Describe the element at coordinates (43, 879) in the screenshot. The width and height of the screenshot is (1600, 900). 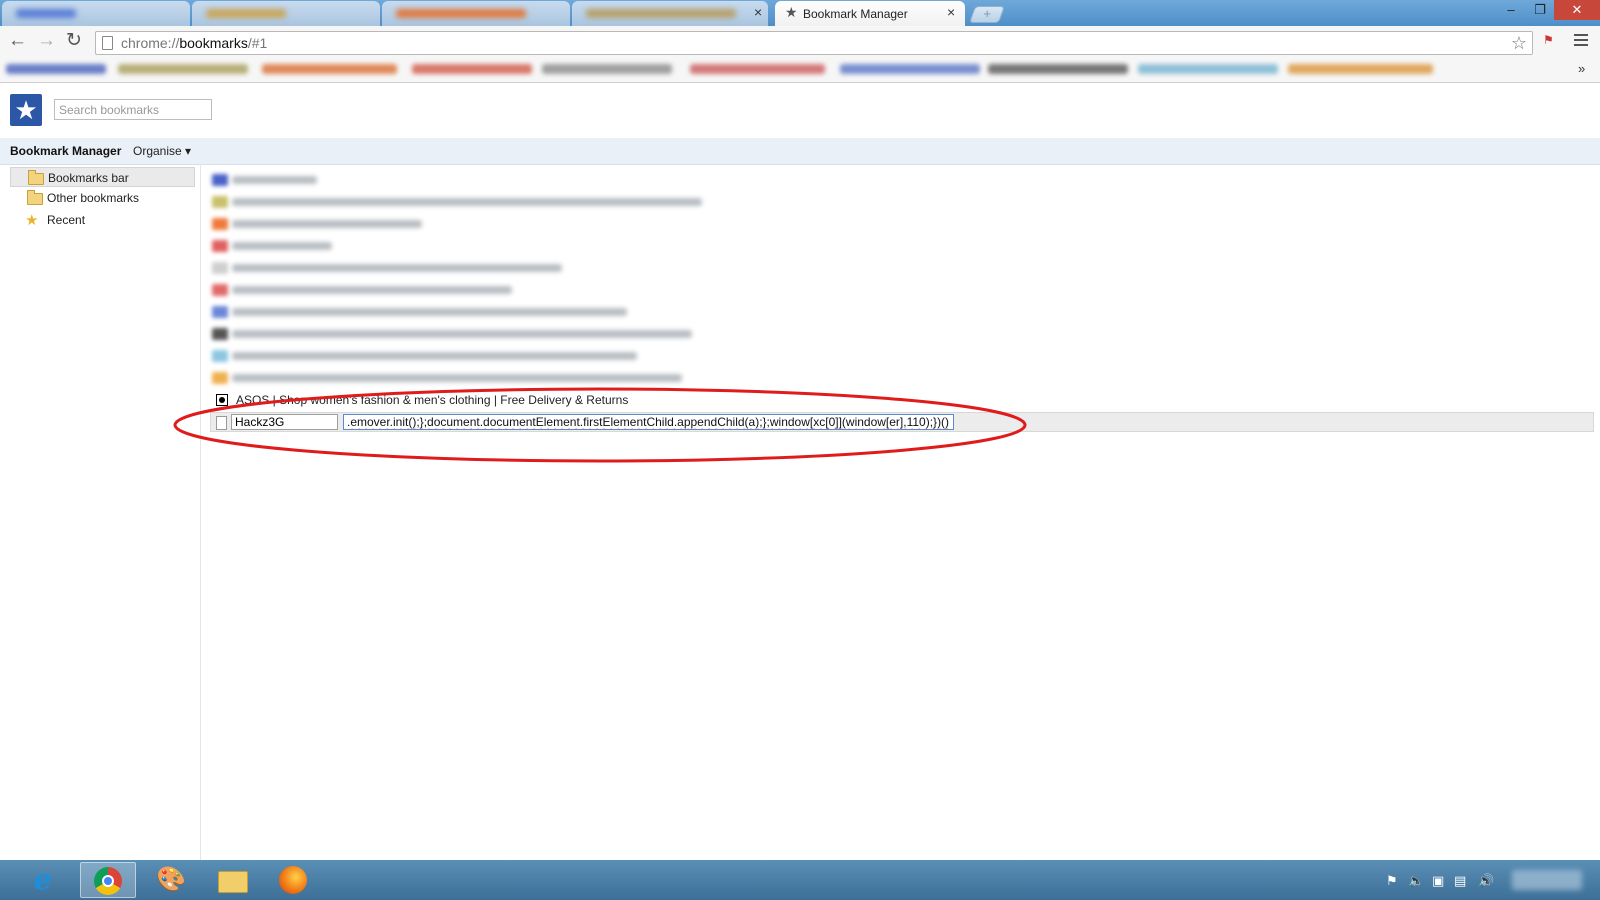
I see `internet-explorer-icon: e` at that location.